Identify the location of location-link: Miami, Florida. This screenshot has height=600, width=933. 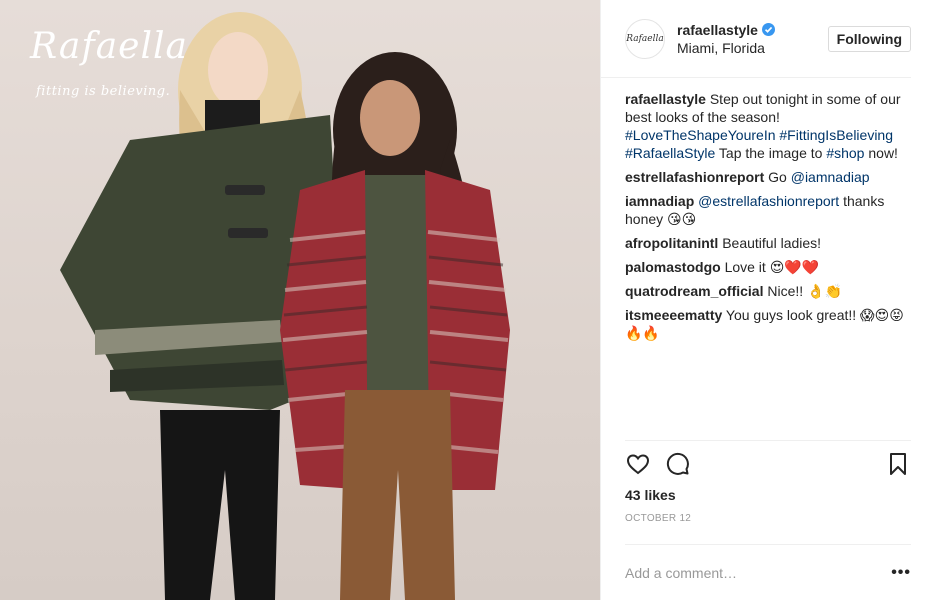
(752, 48).